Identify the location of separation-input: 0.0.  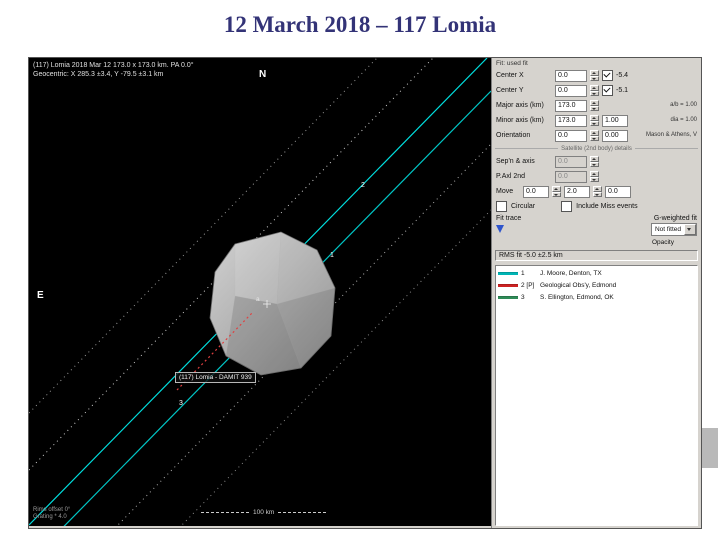
(571, 161).